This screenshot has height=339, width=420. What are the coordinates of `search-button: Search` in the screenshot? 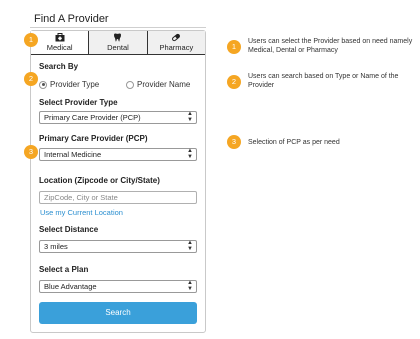 It's located at (118, 313).